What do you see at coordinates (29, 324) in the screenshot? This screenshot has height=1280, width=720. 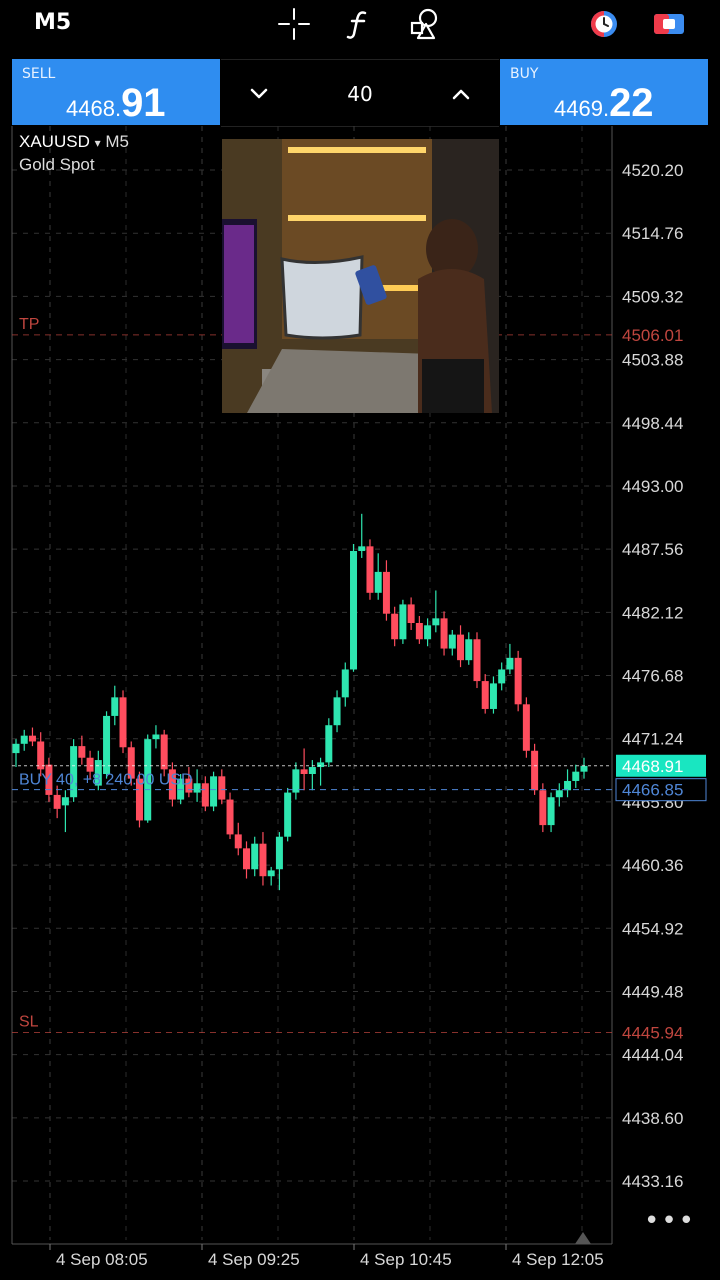 I see `level-label-tp: TP` at bounding box center [29, 324].